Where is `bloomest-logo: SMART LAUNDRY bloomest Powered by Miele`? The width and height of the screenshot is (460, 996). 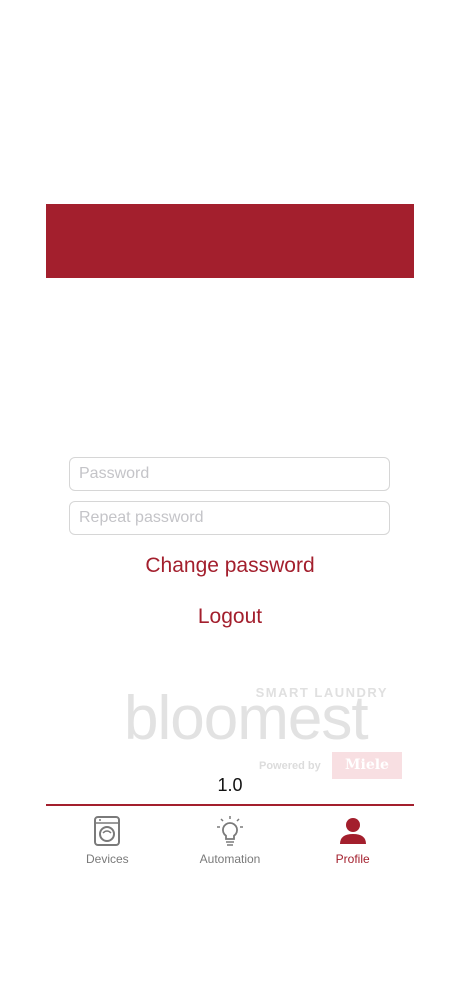 bloomest-logo: SMART LAUNDRY bloomest Powered by Miele is located at coordinates (265, 734).